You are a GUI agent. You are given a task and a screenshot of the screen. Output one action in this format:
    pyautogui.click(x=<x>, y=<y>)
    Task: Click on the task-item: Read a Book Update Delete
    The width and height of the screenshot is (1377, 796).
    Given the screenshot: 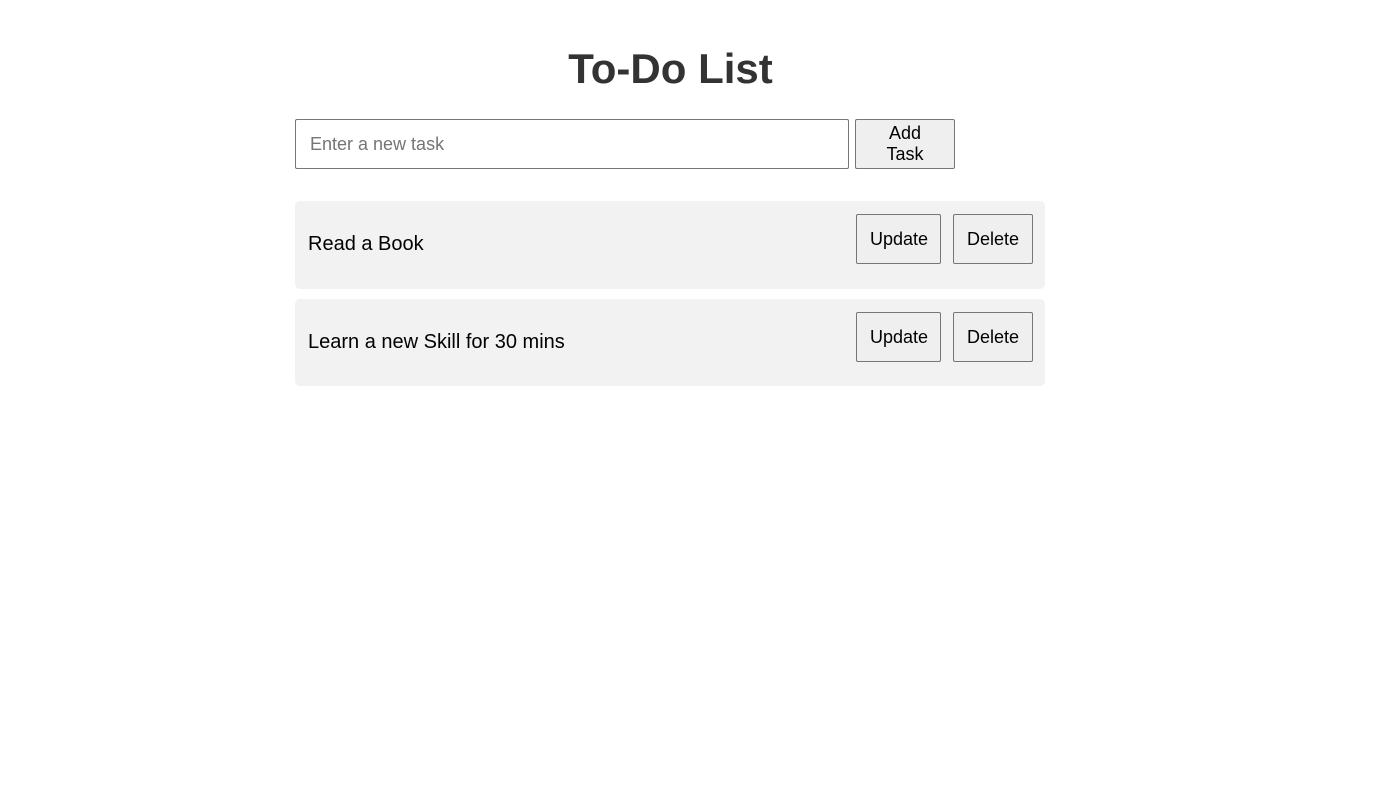 What is the action you would take?
    pyautogui.click(x=670, y=245)
    